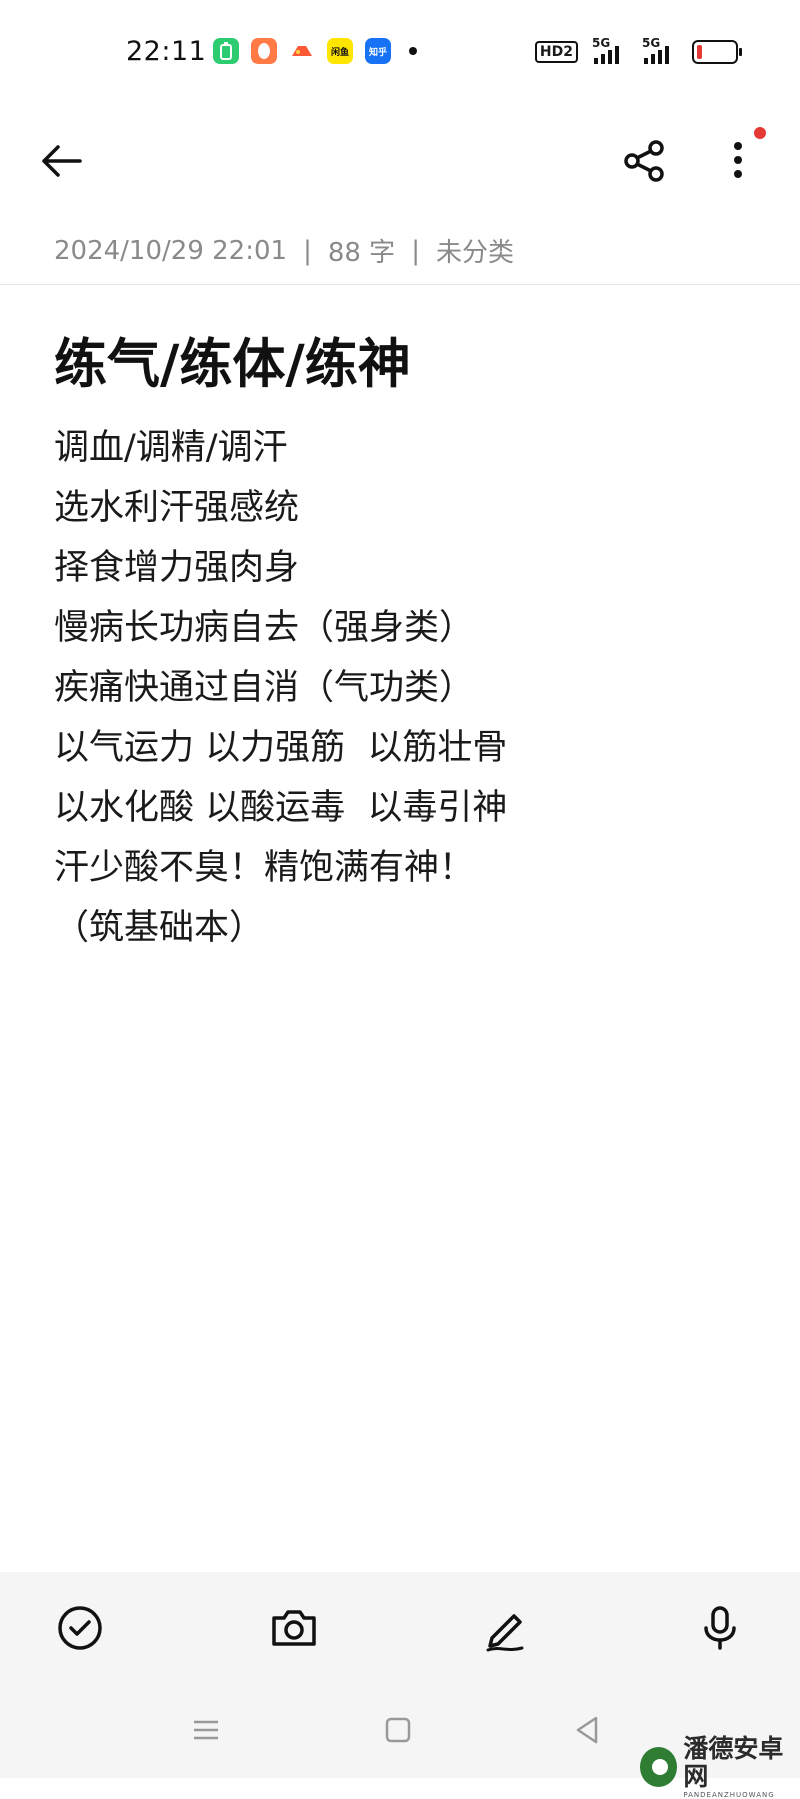 The height and width of the screenshot is (1799, 800). Describe the element at coordinates (166, 51) in the screenshot. I see `status-time: 22:11` at that location.